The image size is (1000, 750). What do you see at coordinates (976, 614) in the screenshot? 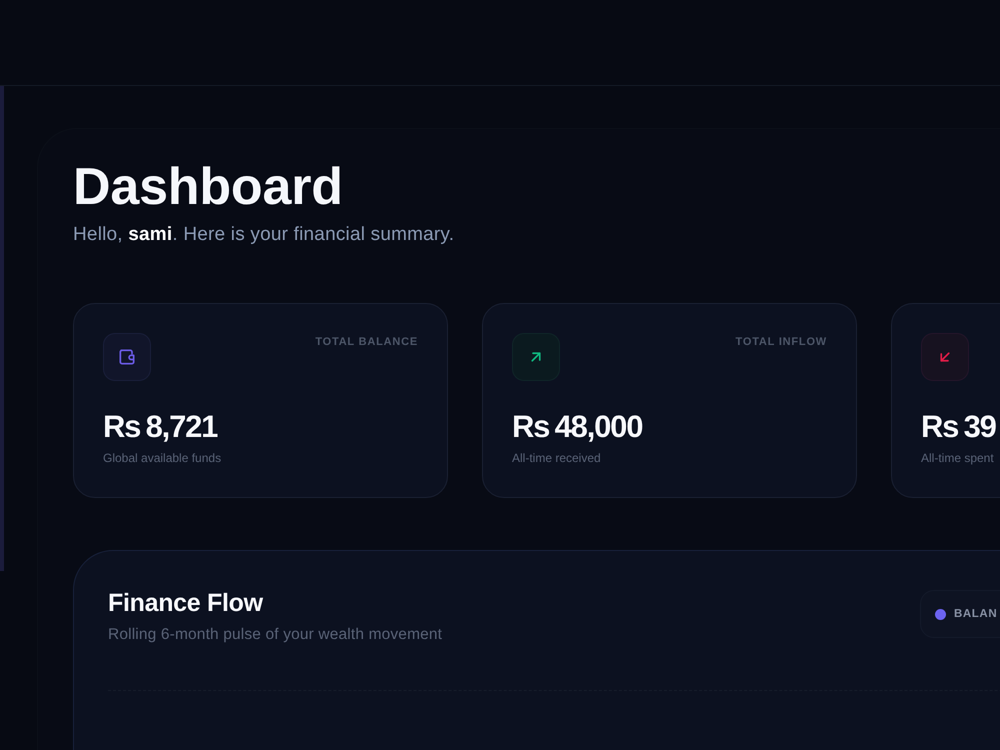
I see `legend-label: BALAN` at bounding box center [976, 614].